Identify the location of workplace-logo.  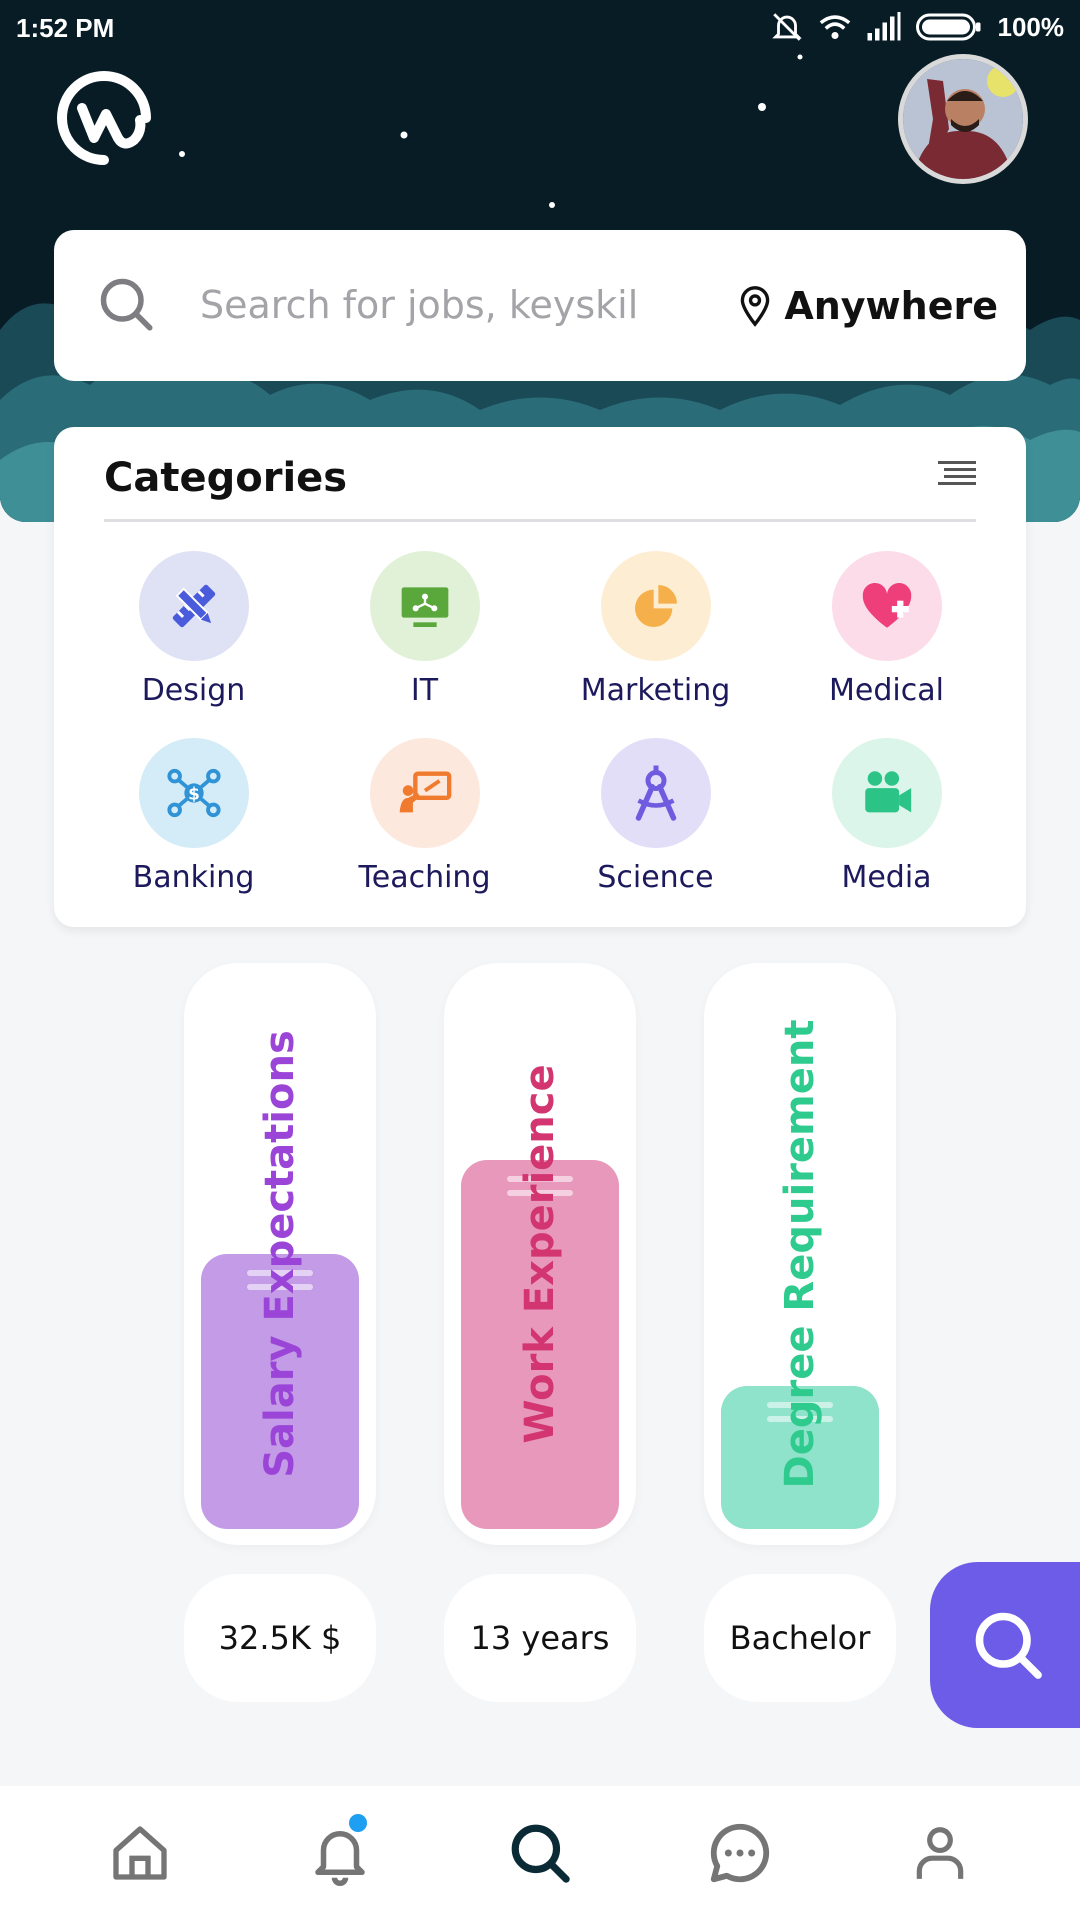
(104, 118).